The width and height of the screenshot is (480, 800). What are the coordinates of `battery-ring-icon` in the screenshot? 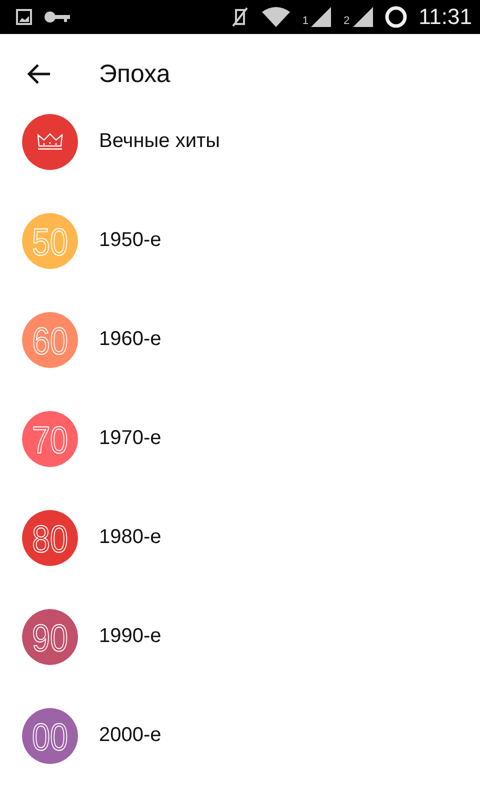 It's located at (395, 17).